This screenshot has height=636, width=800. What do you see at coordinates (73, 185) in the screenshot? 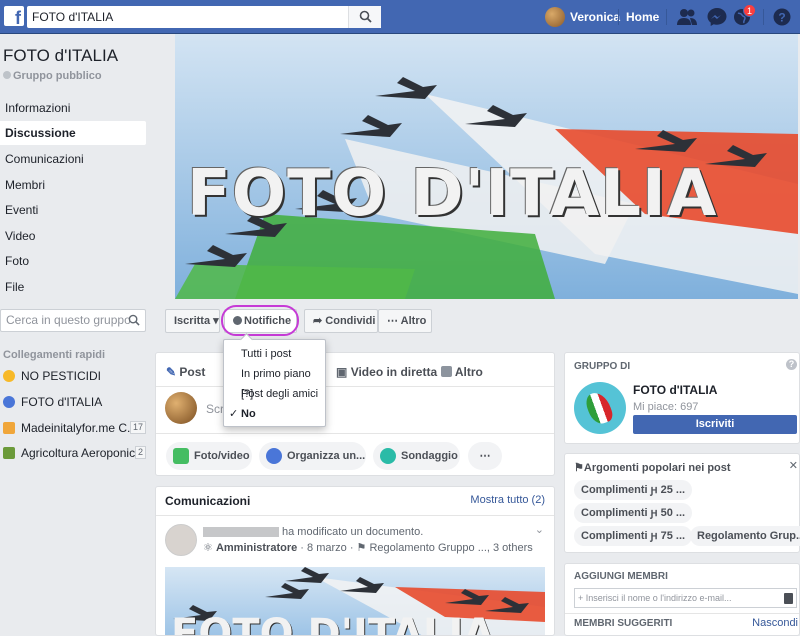
I see `sidebar-item-membri: Membri` at bounding box center [73, 185].